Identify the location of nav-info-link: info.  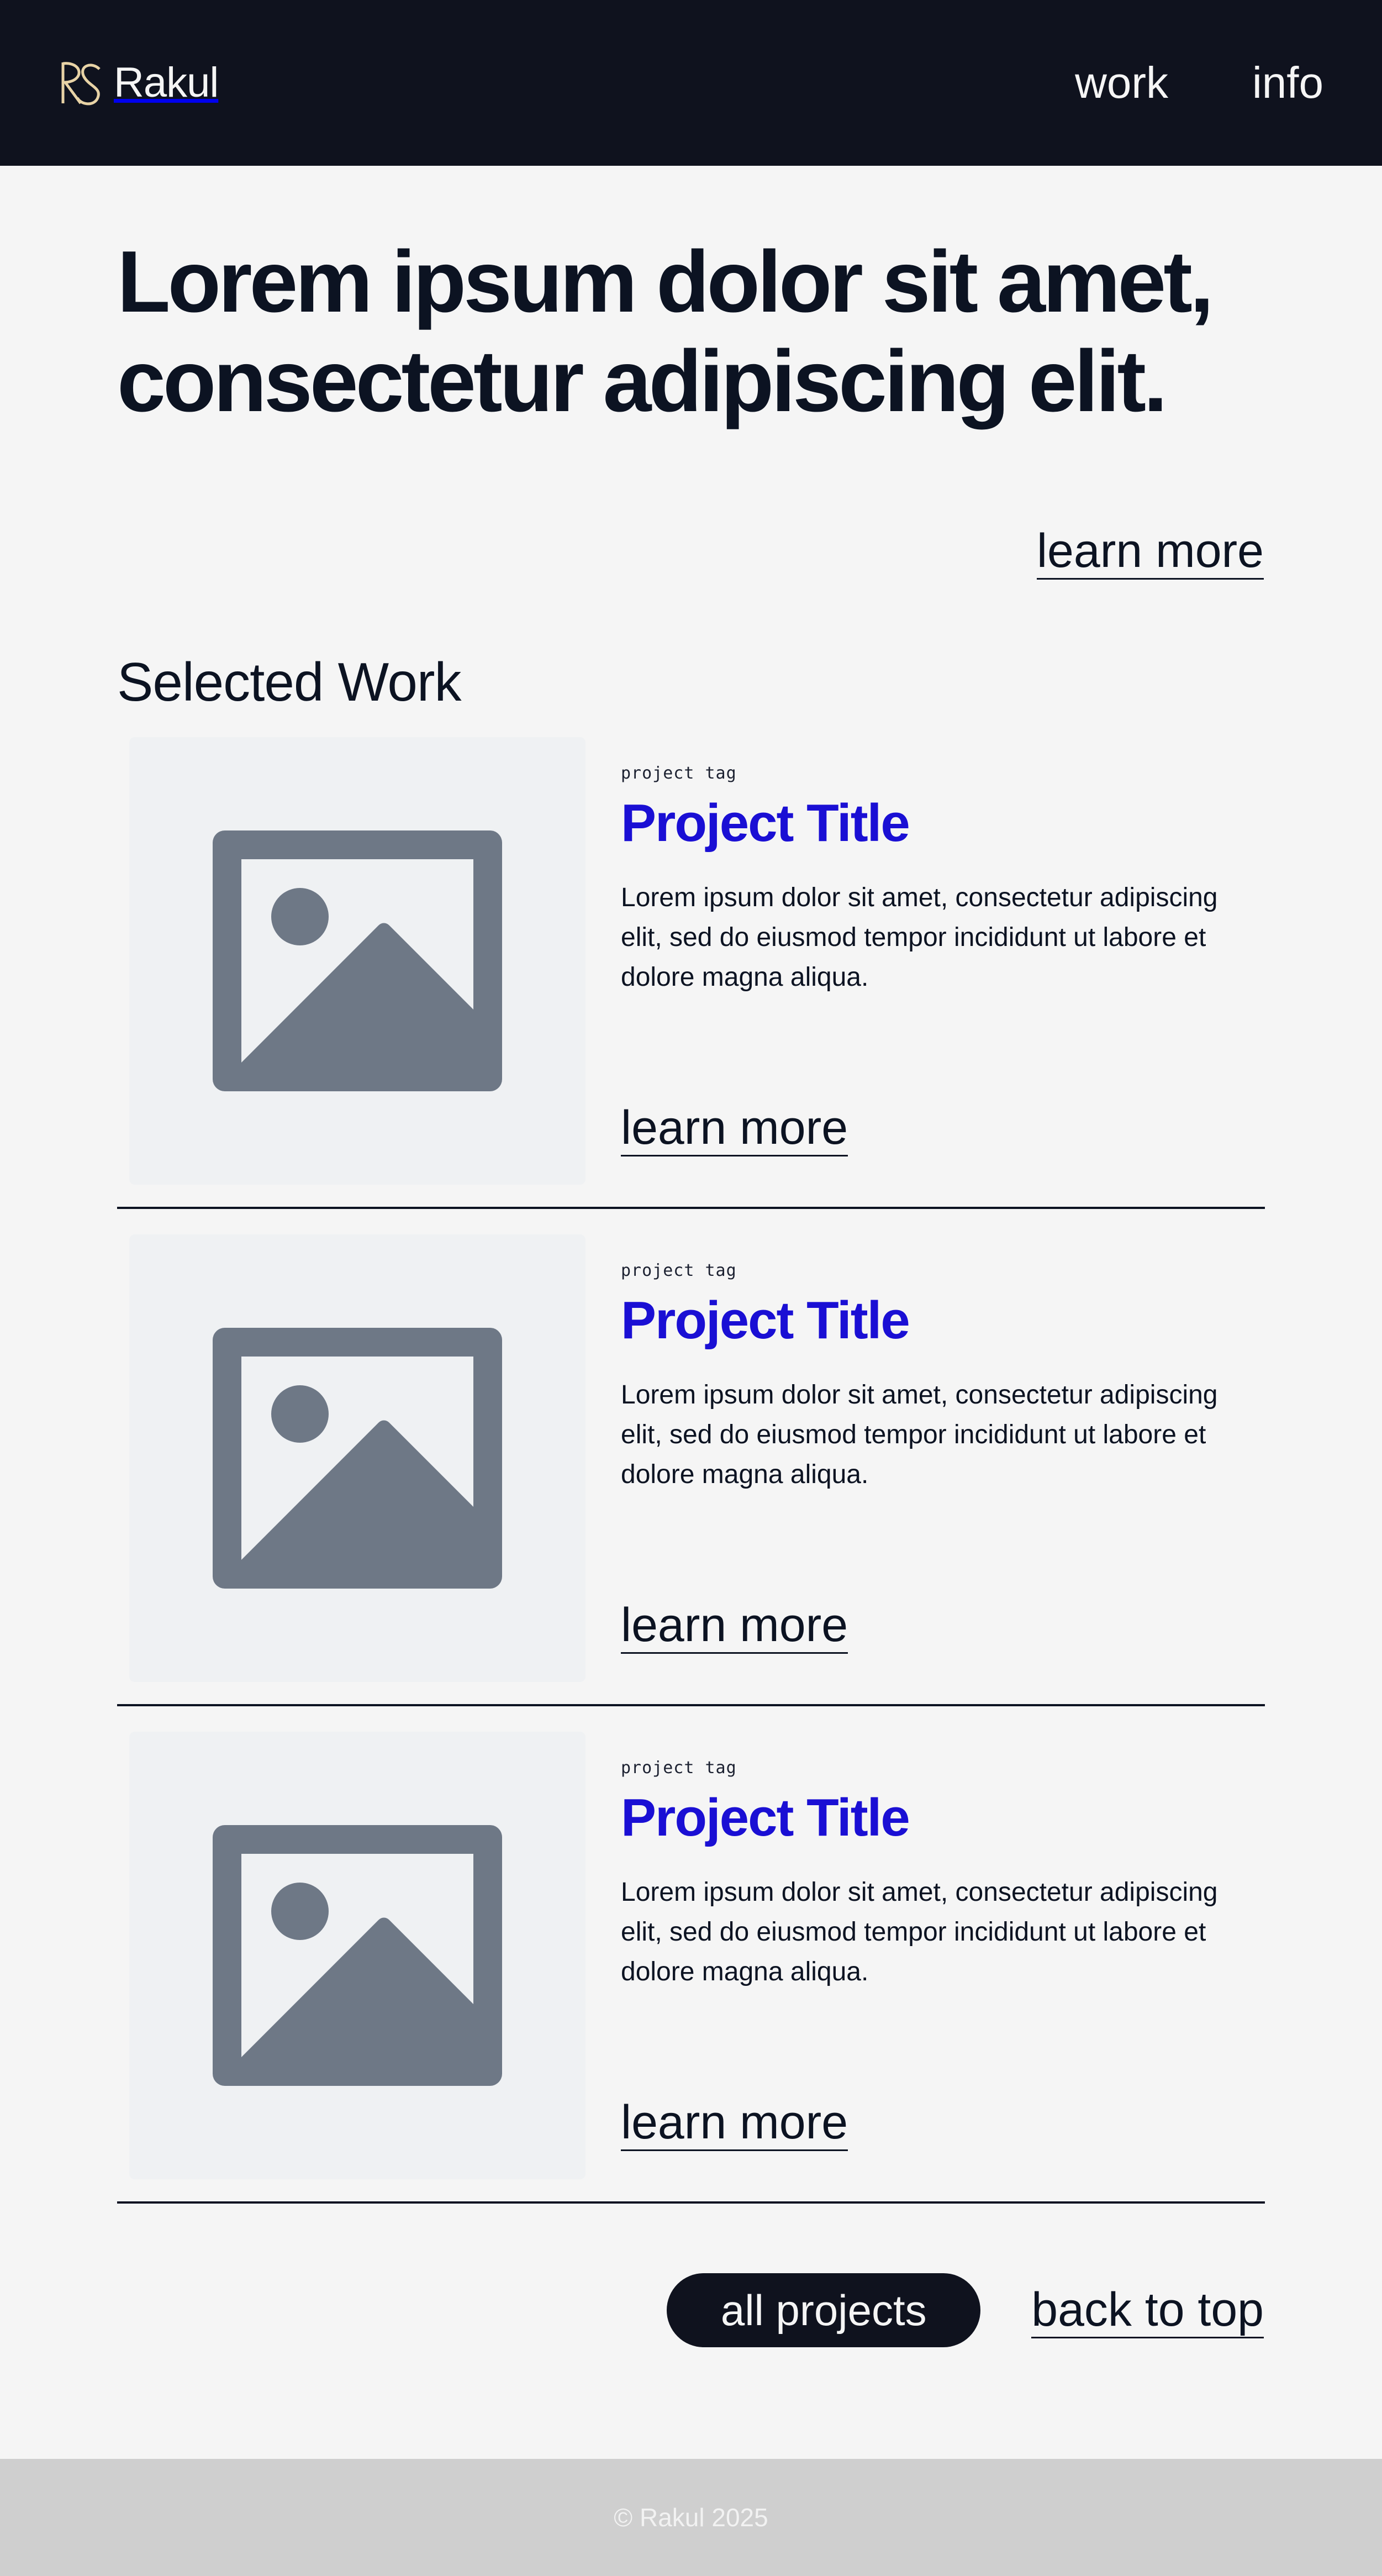
(1287, 82).